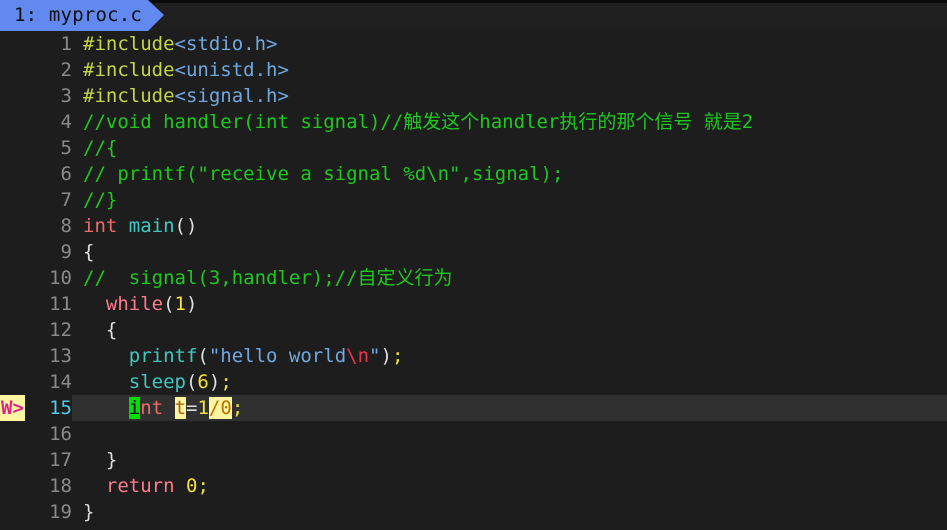 The width and height of the screenshot is (947, 530). Describe the element at coordinates (60, 486) in the screenshot. I see `line-number: 18` at that location.